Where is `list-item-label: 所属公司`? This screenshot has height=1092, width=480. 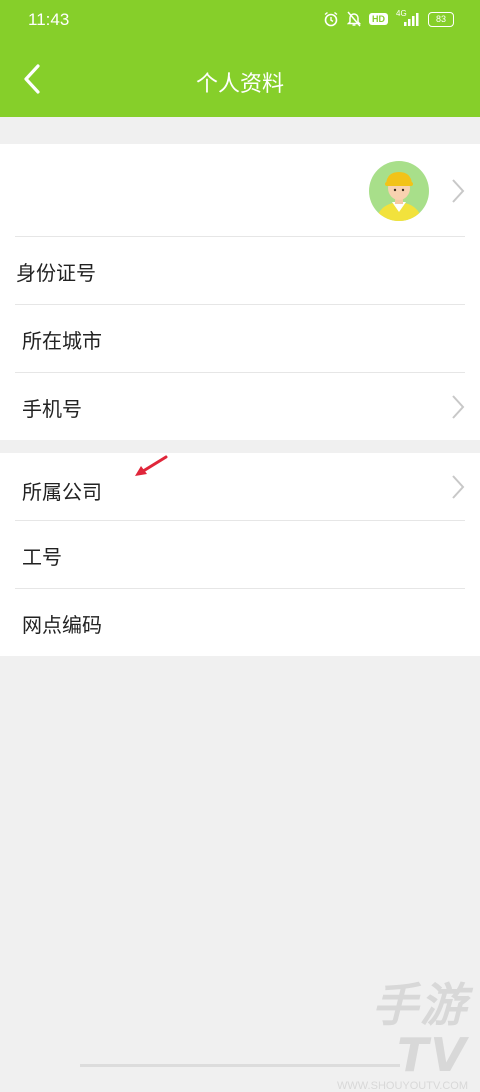
list-item-label: 所属公司 is located at coordinates (62, 492).